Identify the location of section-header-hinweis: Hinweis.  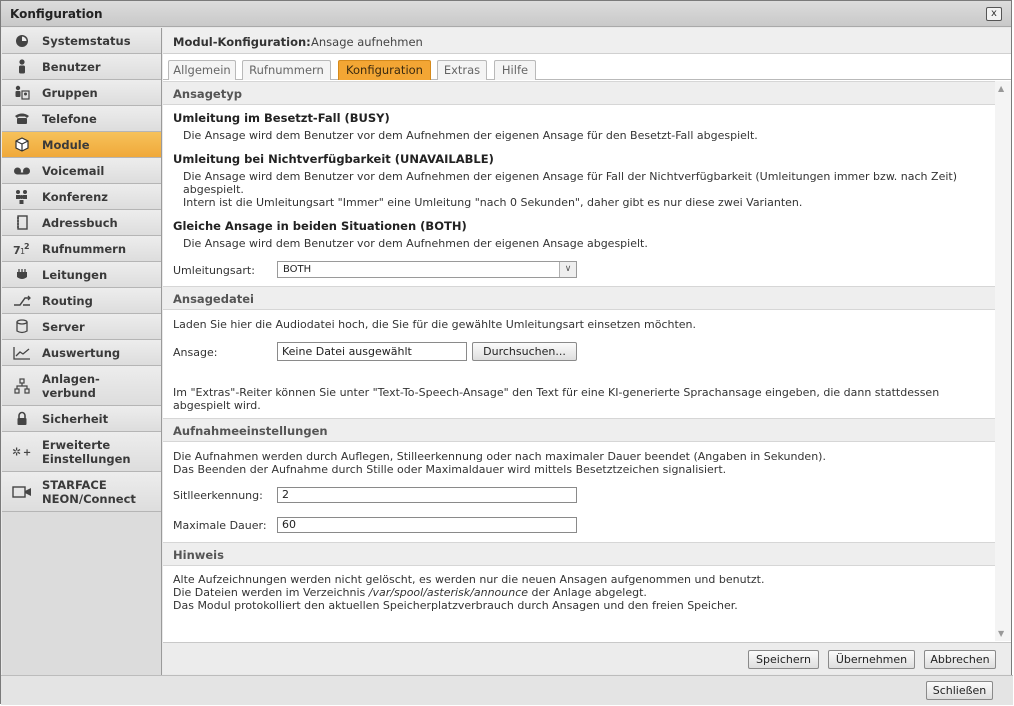
(579, 554).